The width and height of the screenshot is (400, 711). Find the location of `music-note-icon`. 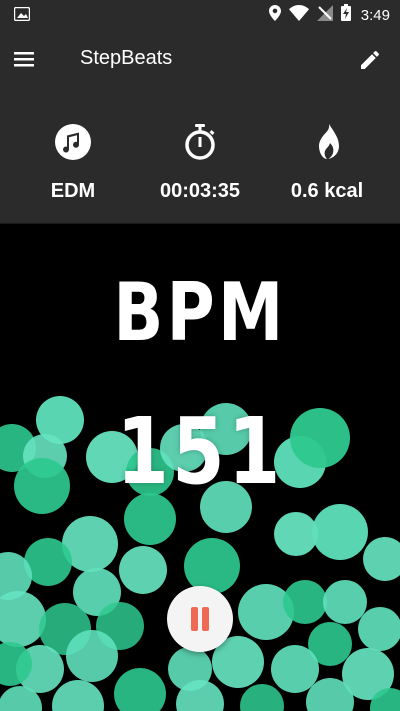

music-note-icon is located at coordinates (73, 142).